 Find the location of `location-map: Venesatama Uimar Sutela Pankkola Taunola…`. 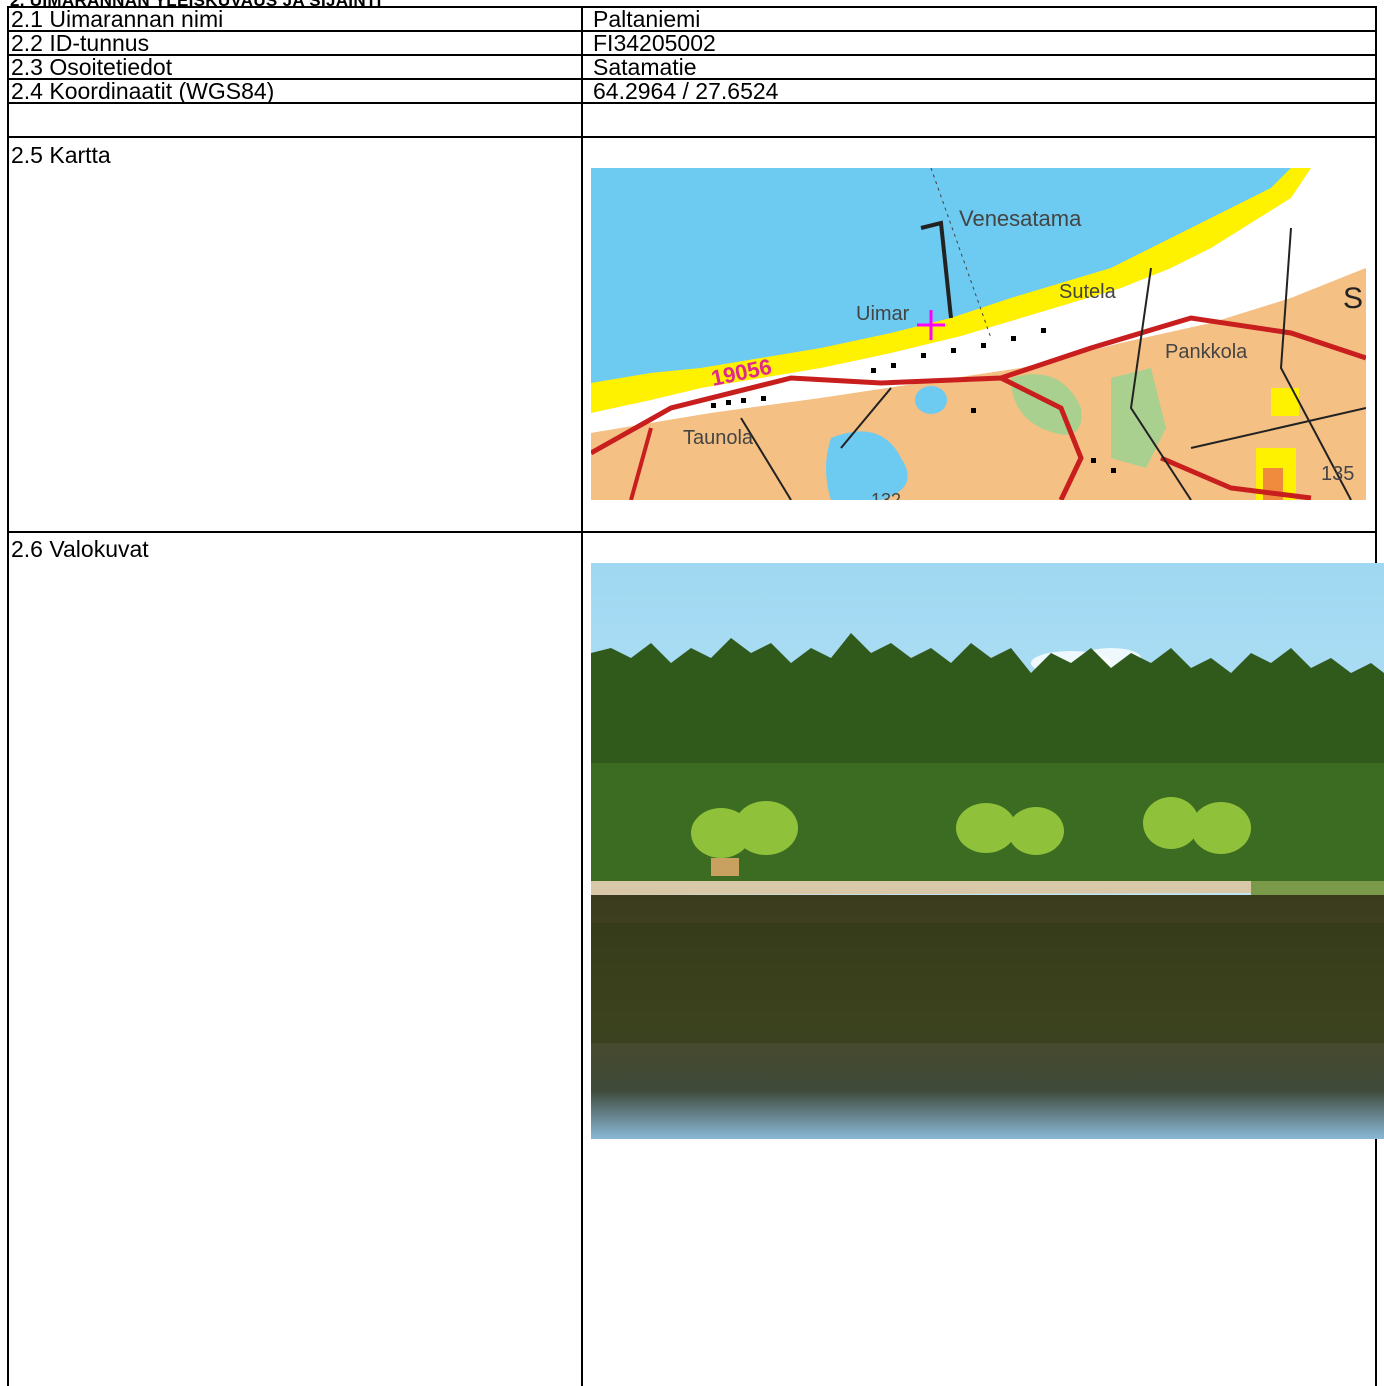

location-map: Venesatama Uimar Sutela Pankkola Taunola… is located at coordinates (978, 334).